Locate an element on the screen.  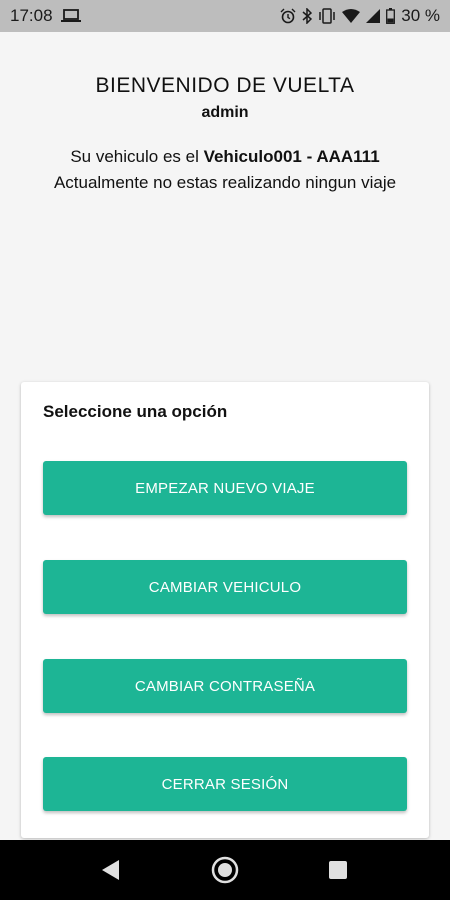
back-icon is located at coordinates (111, 870).